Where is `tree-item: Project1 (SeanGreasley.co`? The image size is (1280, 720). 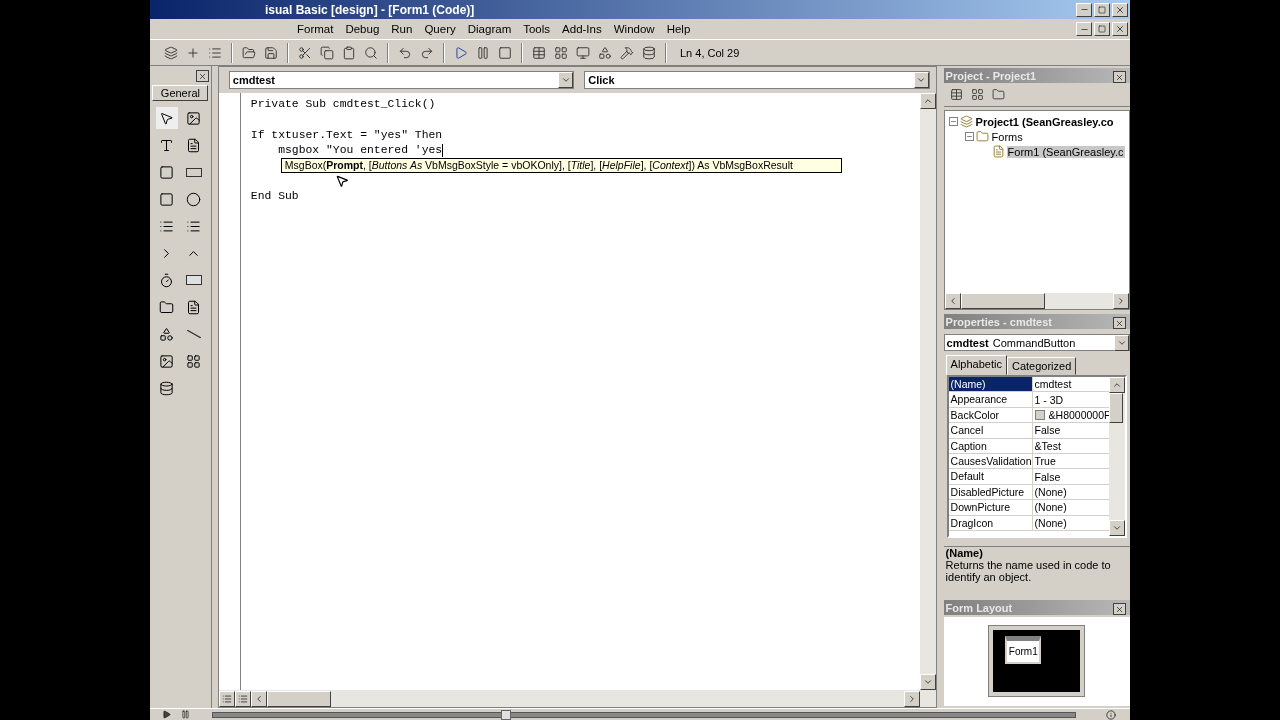 tree-item: Project1 (SeanGreasley.co is located at coordinates (1044, 121).